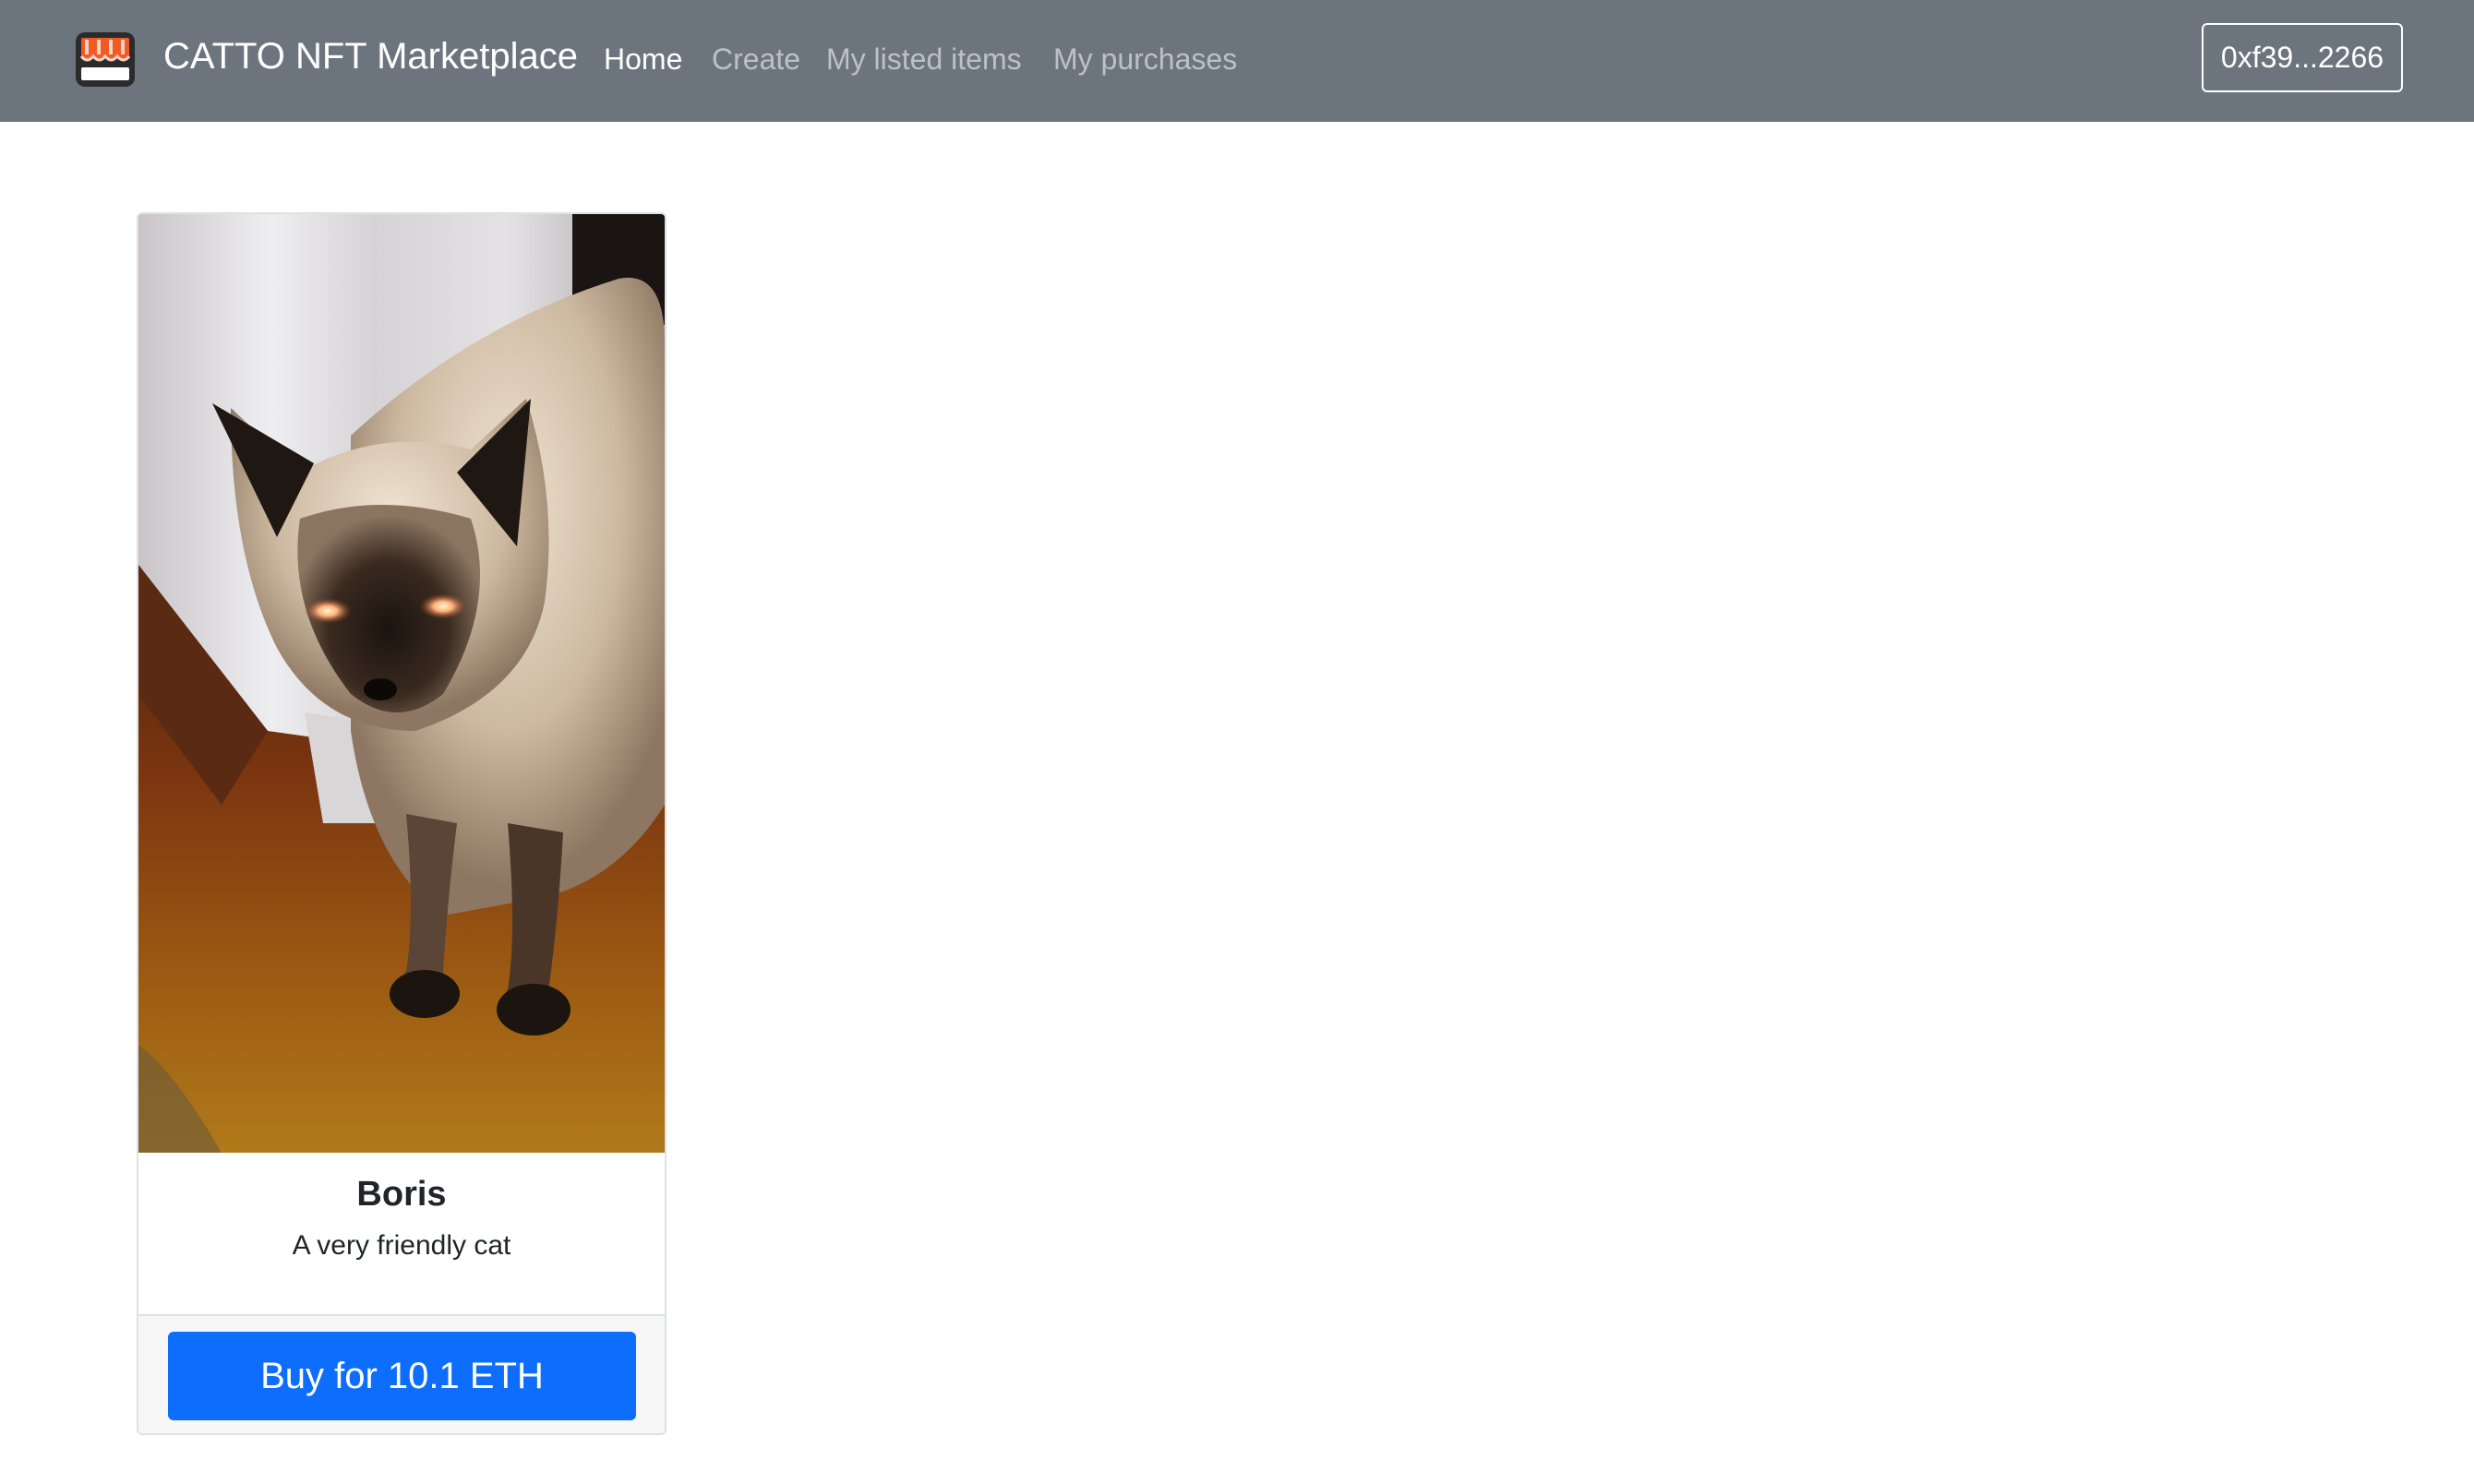  Describe the element at coordinates (756, 59) in the screenshot. I see `nav-link-create: Create` at that location.